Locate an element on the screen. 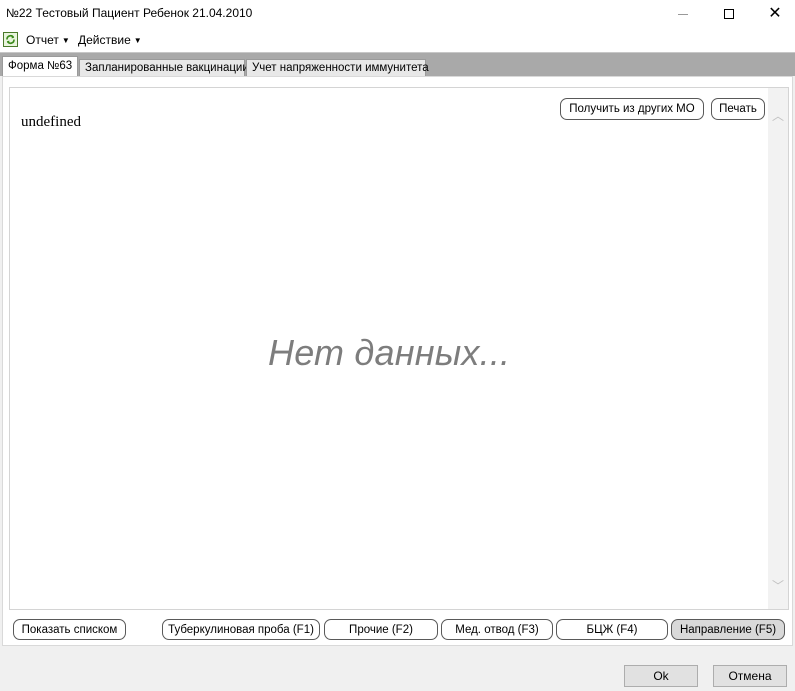 This screenshot has height=691, width=795. print-button: Печать is located at coordinates (738, 109).